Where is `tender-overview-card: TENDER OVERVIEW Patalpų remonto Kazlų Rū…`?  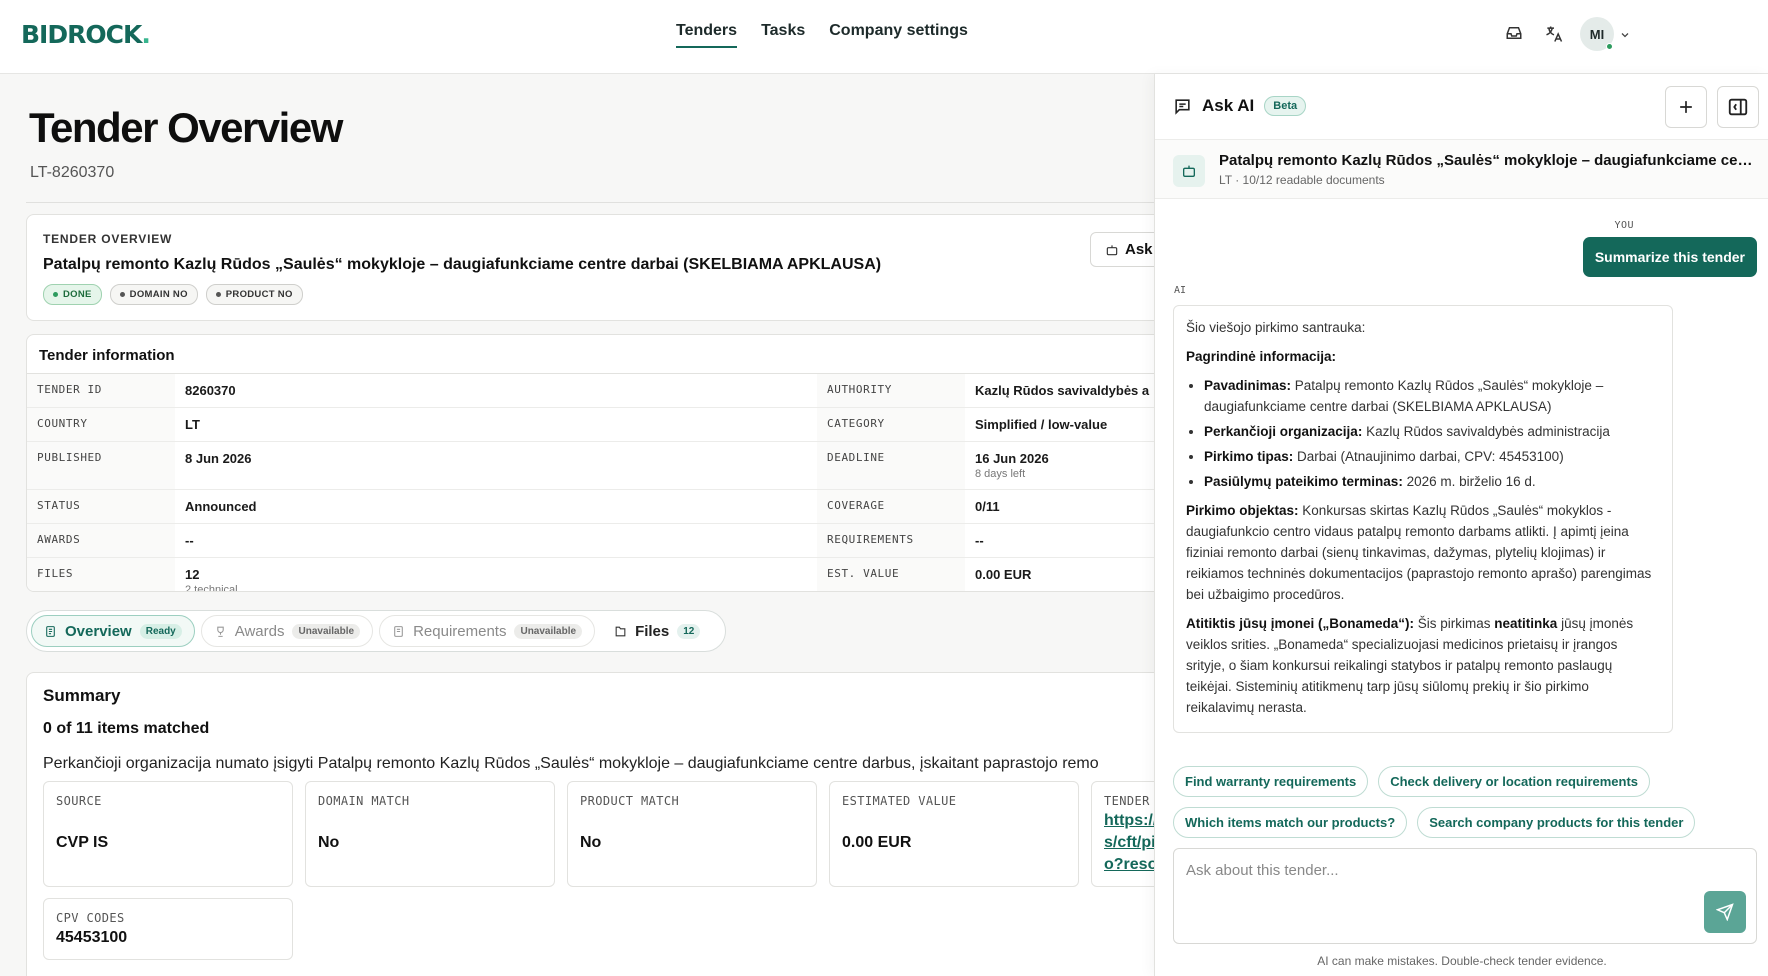
tender-overview-card: TENDER OVERVIEW Patalpų remonto Kazlų Rū… is located at coordinates (590, 267).